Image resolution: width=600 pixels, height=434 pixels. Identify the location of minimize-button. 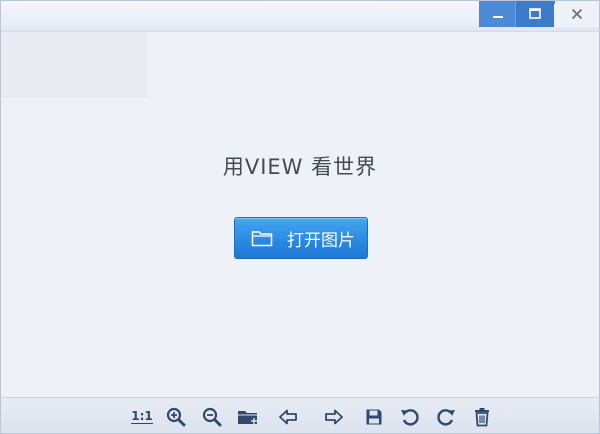
(498, 14).